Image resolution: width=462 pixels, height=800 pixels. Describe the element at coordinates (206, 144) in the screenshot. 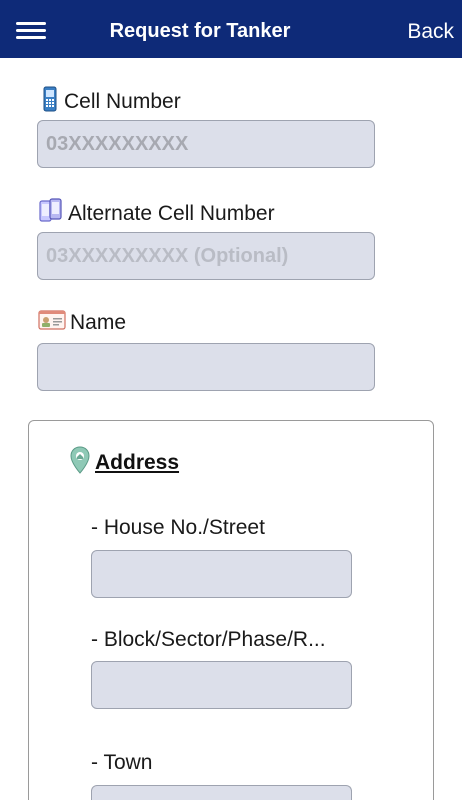

I see `cell-number-input` at that location.